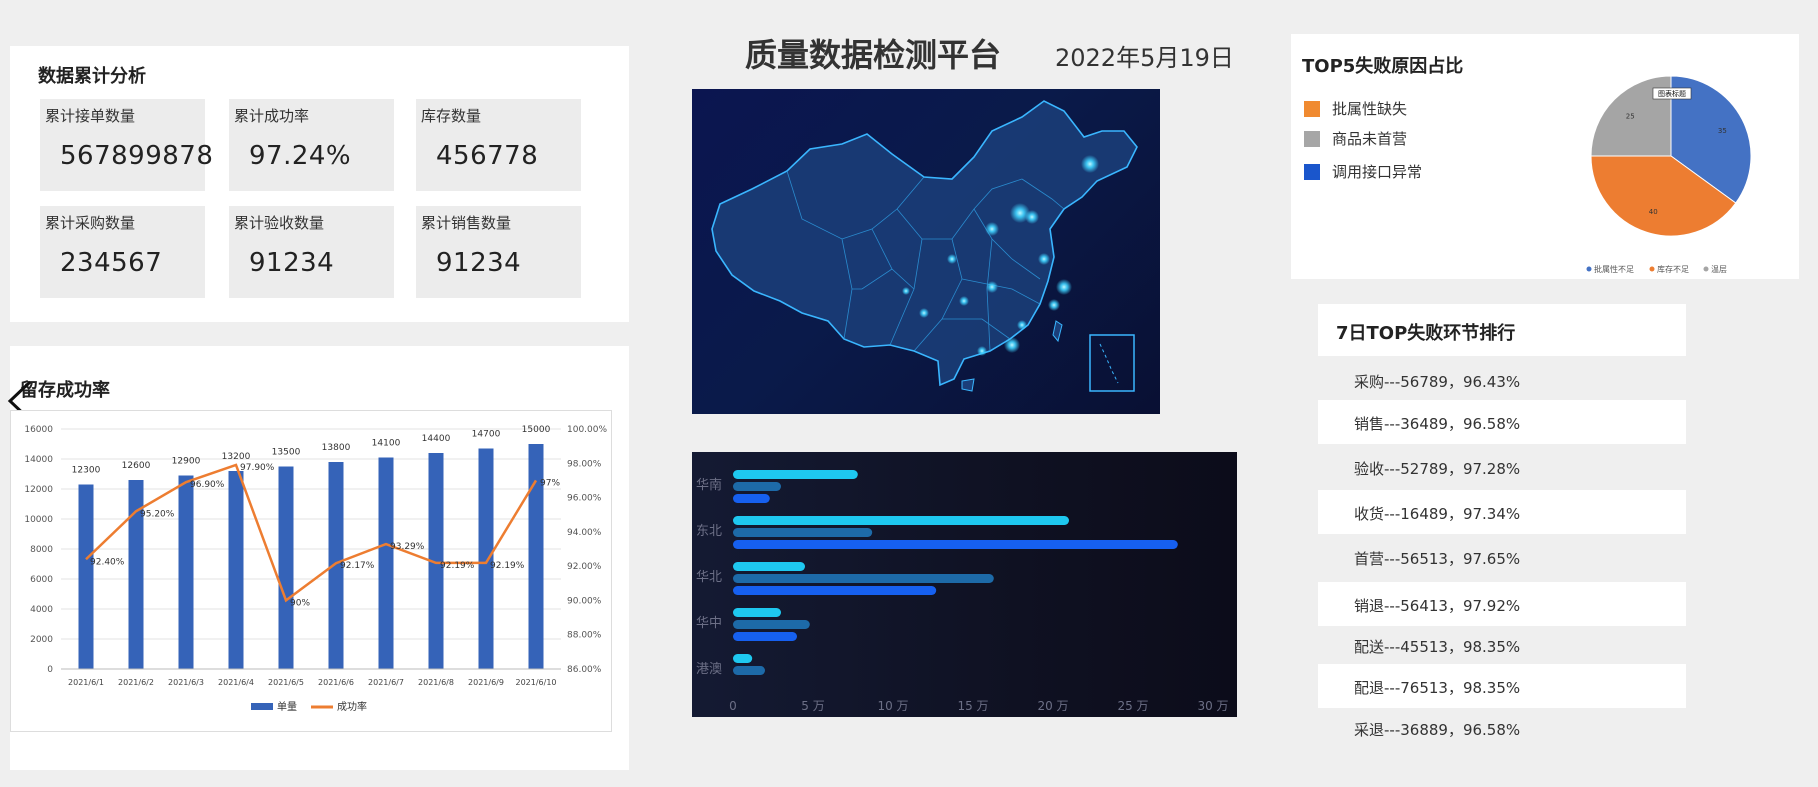  I want to click on ranking-item-text: 验收---52789，97.28%, so click(1437, 469).